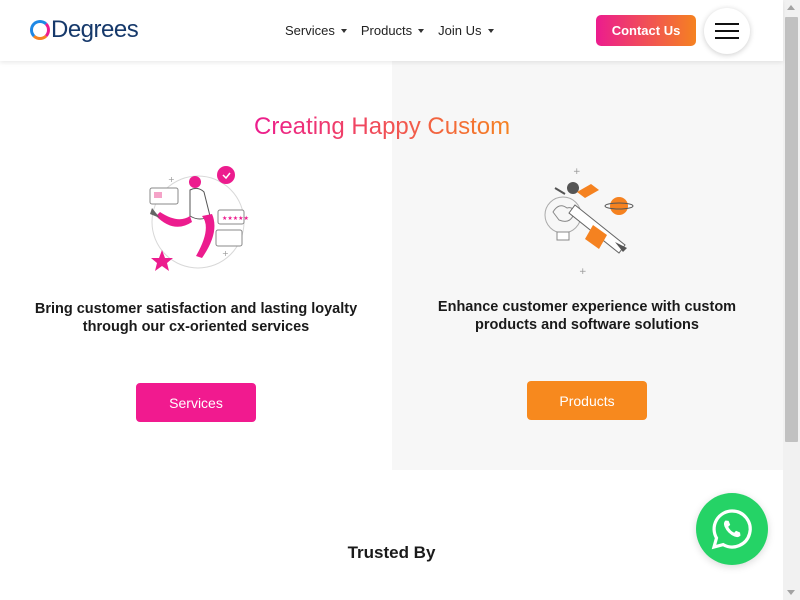  I want to click on logo-q-icon, so click(40, 30).